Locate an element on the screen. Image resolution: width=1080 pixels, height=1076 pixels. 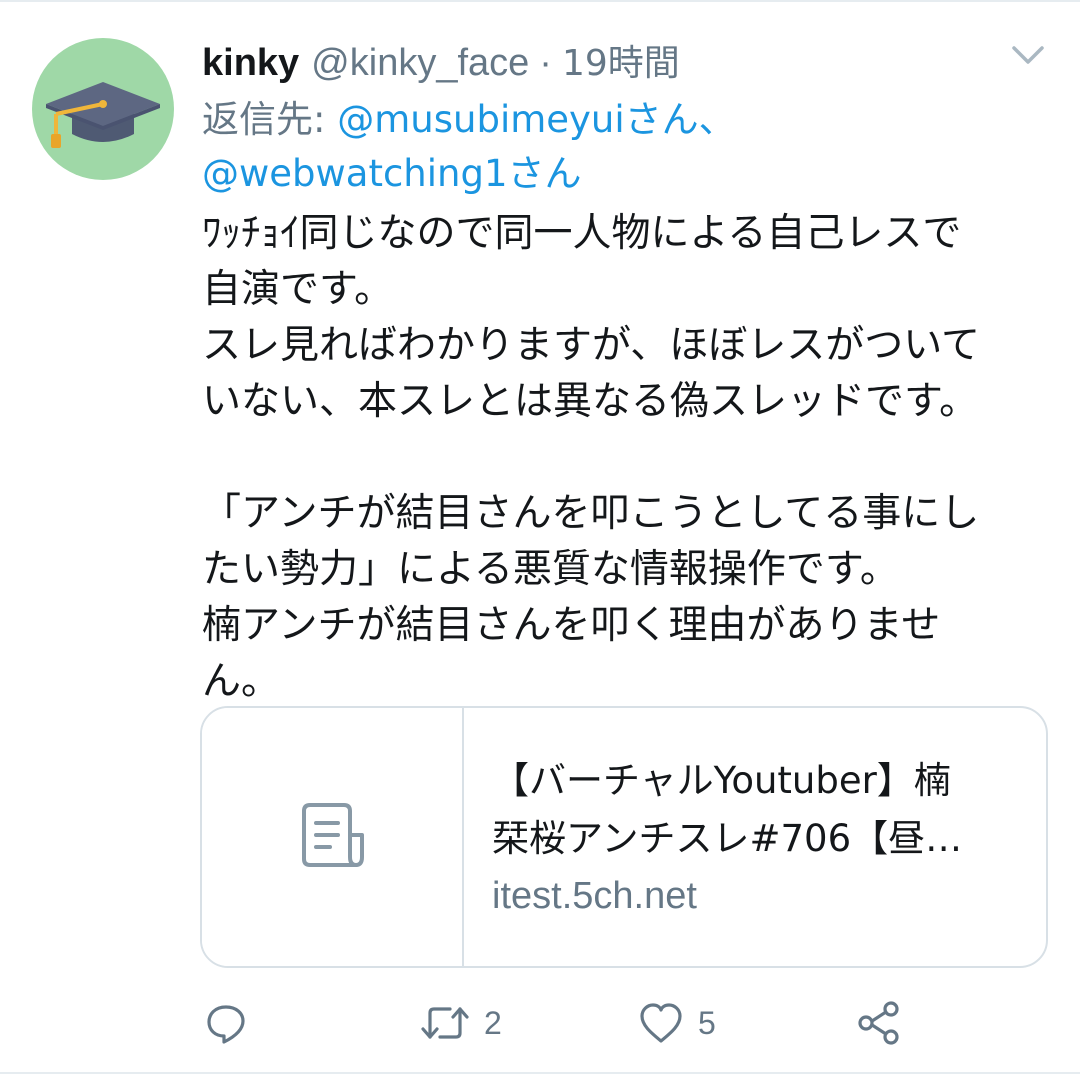
tweet-text-line: いない、本スレとは異なる偽スレッドです。 is located at coordinates (590, 401).